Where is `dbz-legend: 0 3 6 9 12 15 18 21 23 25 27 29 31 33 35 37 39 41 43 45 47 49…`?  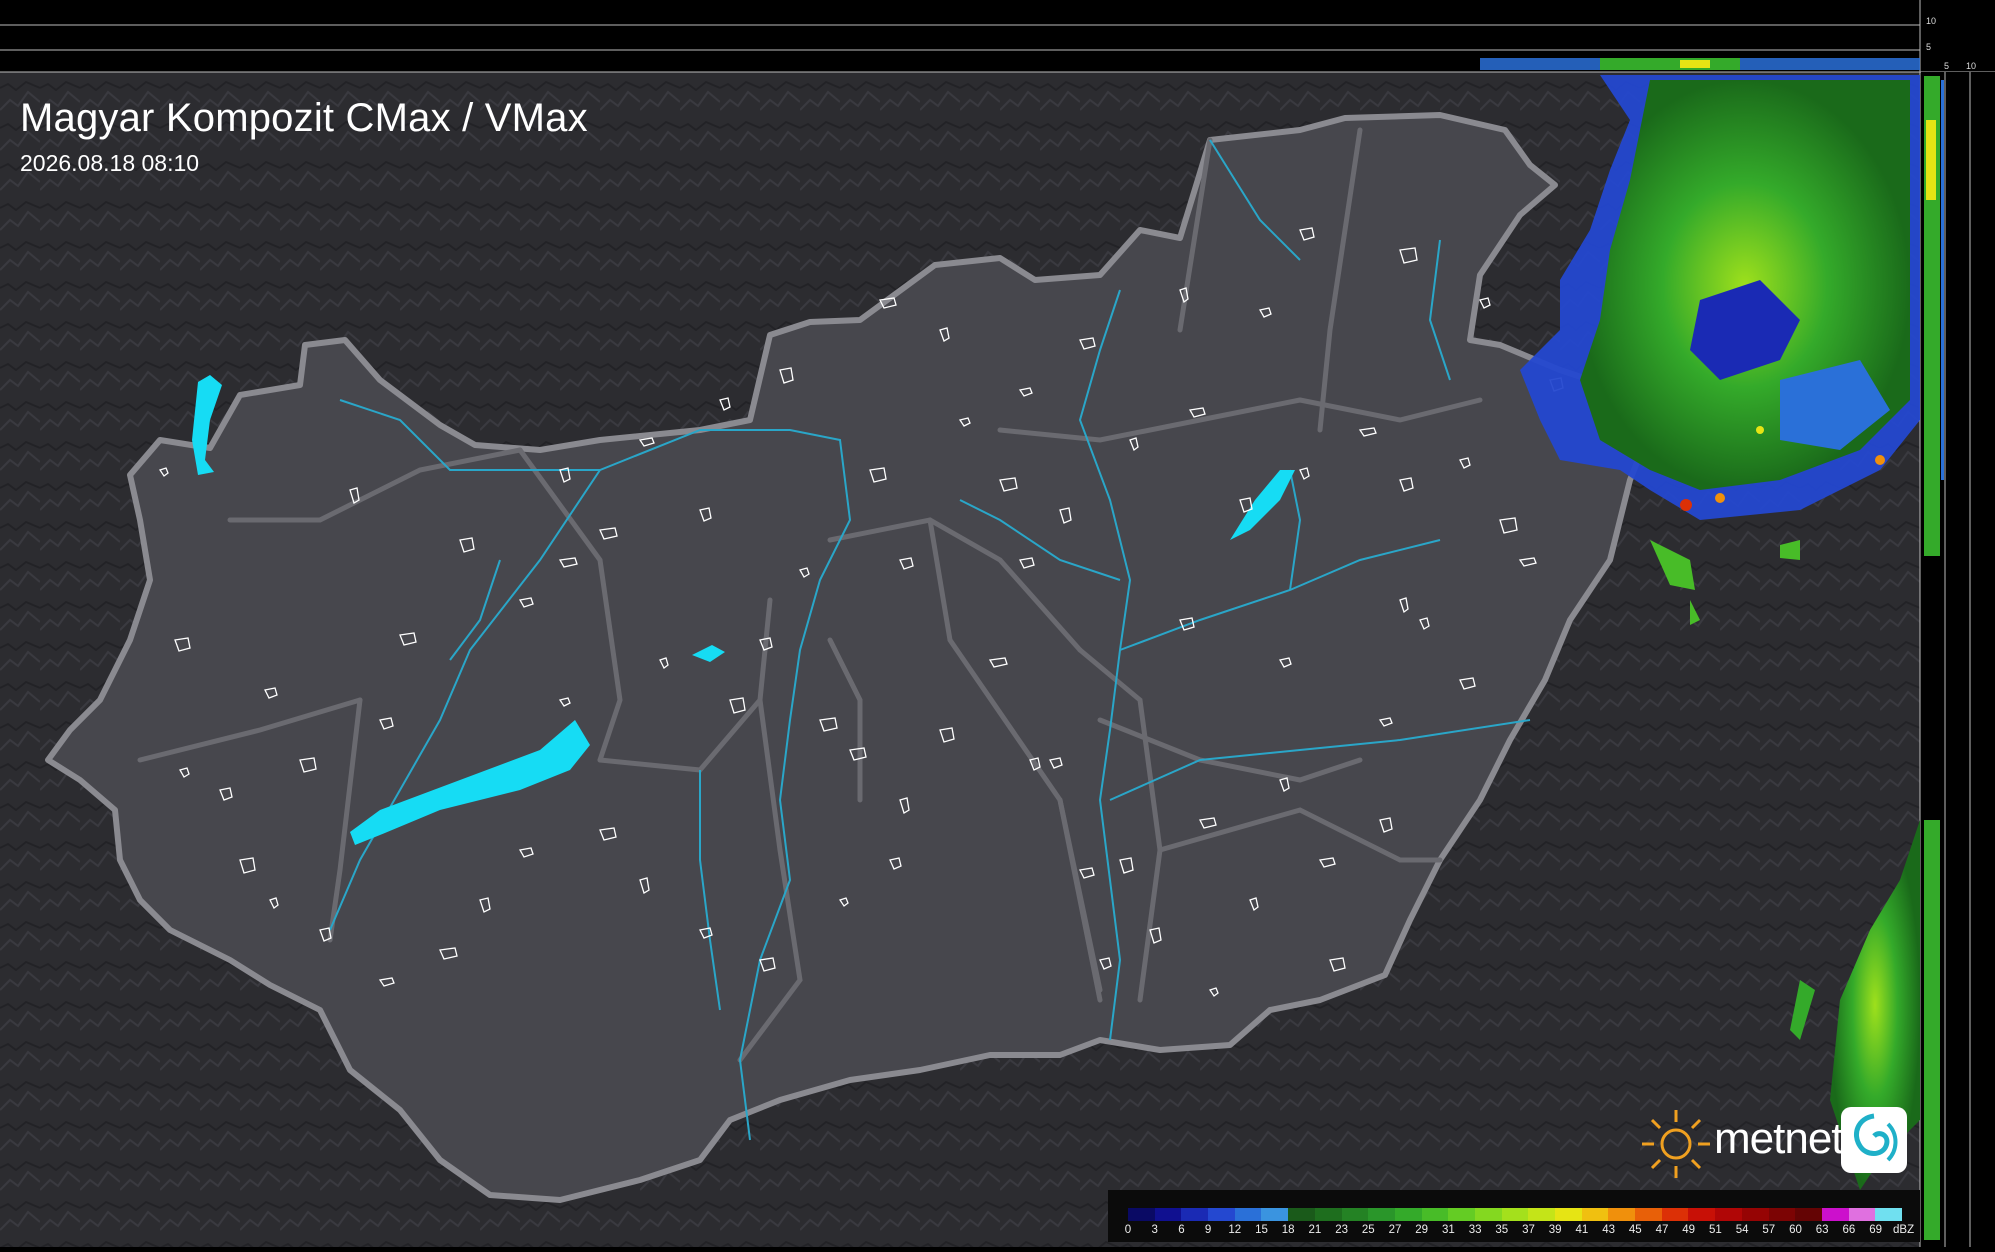
dbz-legend: 0 3 6 9 12 15 18 21 23 25 27 29 31 33 35 37 39 41 43 45 47 49… is located at coordinates (1514, 1216).